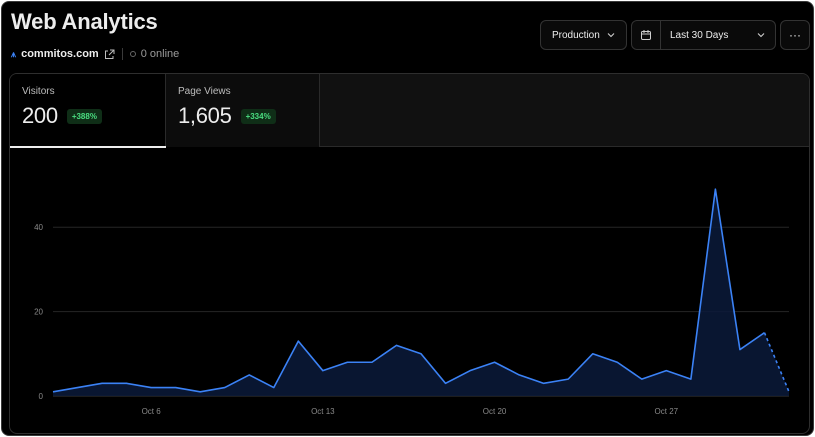 The image size is (815, 437). I want to click on tab-page-views: Page Views 1,605 +334%, so click(243, 110).